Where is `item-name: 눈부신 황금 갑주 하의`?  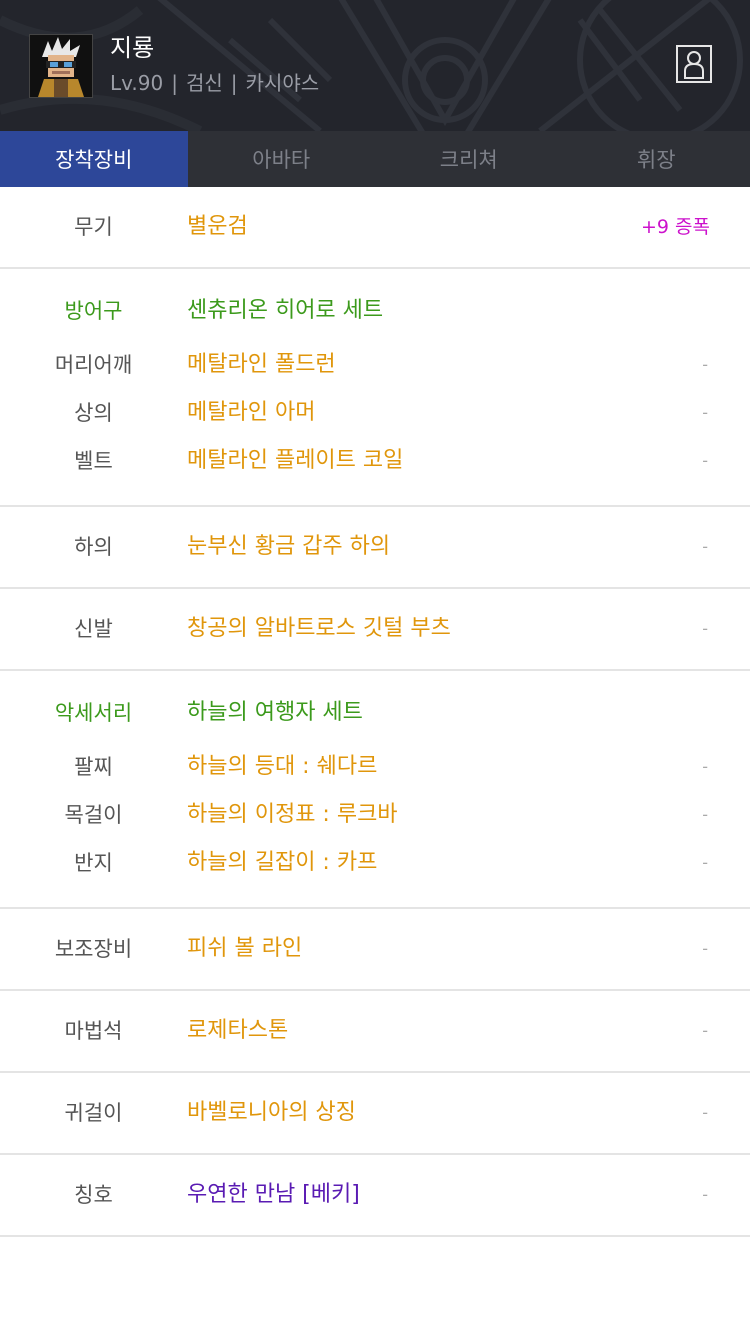 item-name: 눈부신 황금 갑주 하의 is located at coordinates (289, 546).